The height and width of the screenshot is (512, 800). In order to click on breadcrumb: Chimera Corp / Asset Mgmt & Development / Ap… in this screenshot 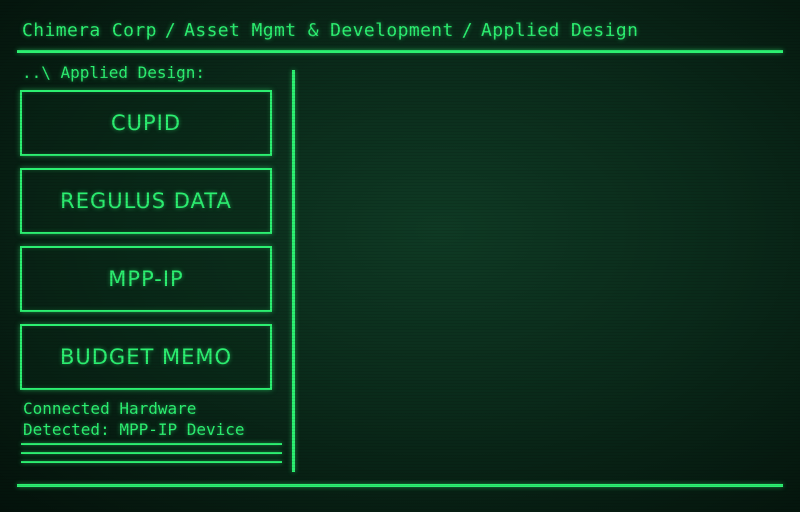, I will do `click(330, 30)`.